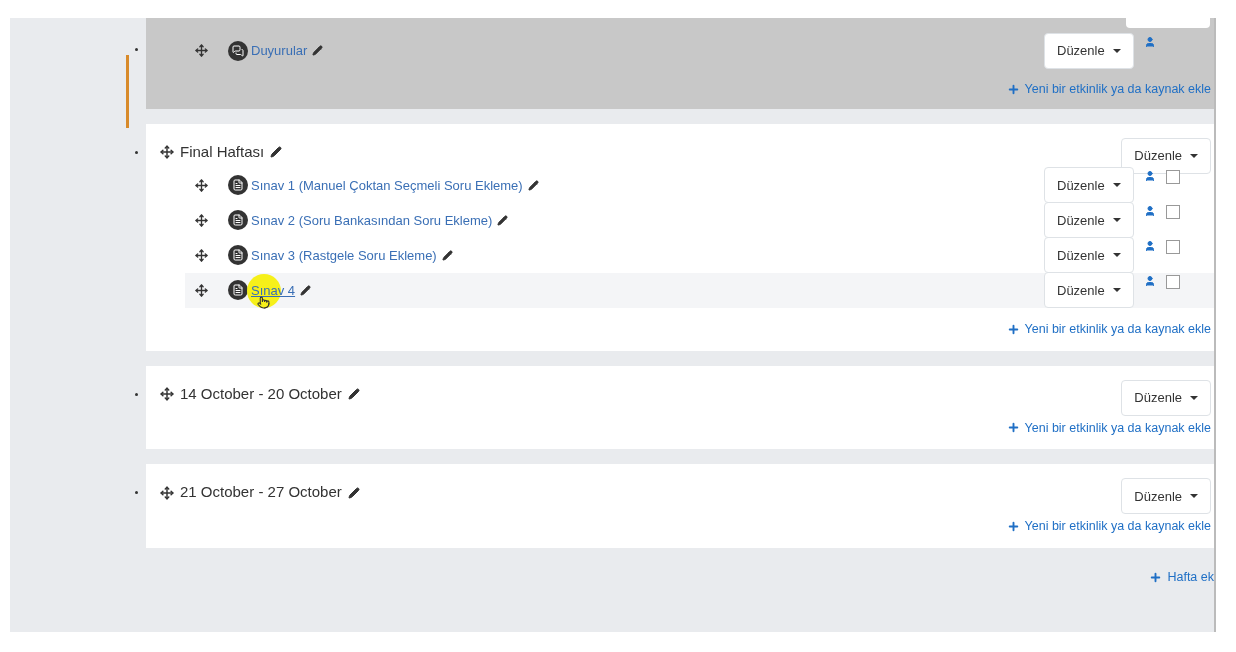 Image resolution: width=1236 pixels, height=652 pixels. What do you see at coordinates (344, 255) in the screenshot?
I see `activity-link: Sınav 3 (Rastgele Soru Ekleme)` at bounding box center [344, 255].